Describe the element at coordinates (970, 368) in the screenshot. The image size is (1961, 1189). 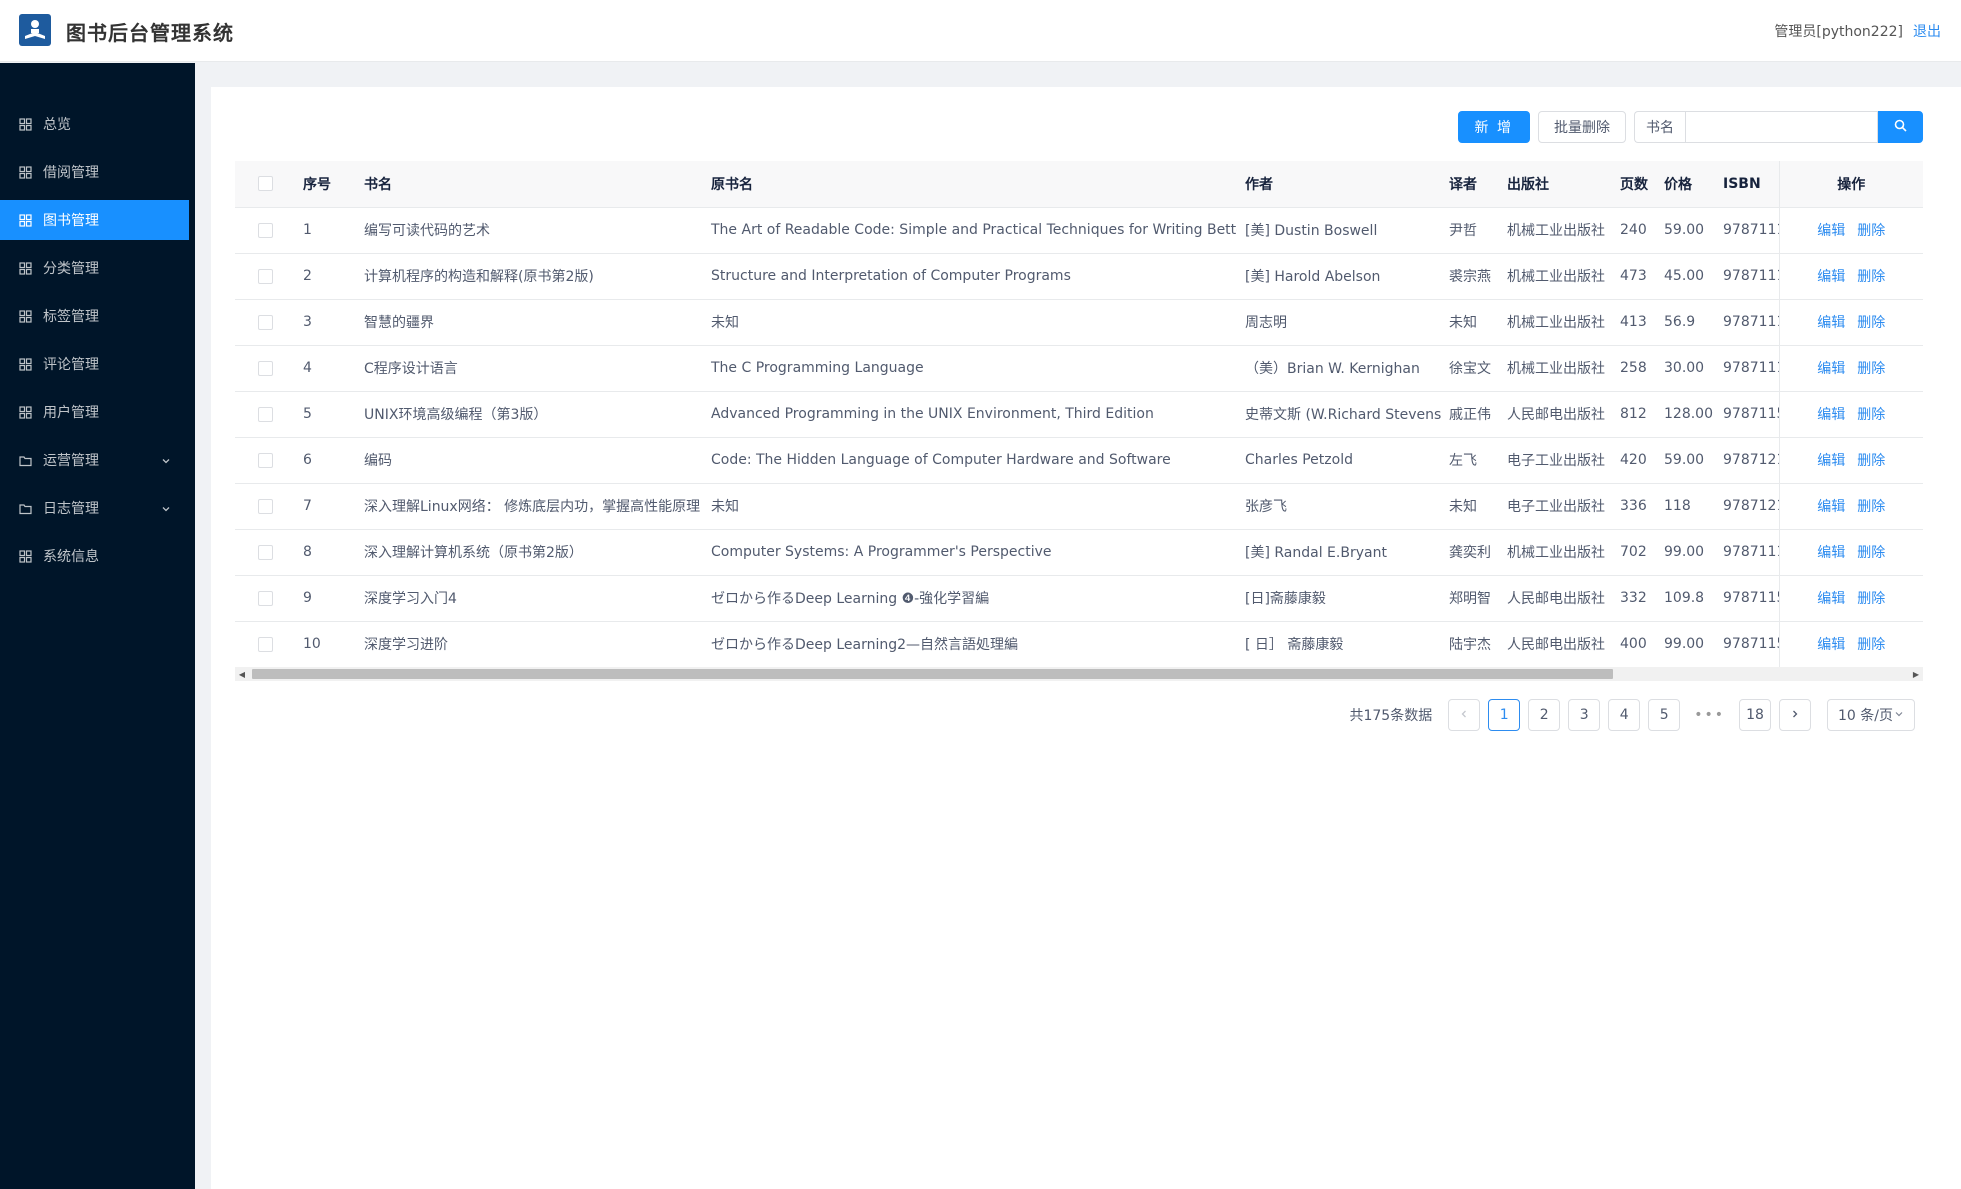
I see `cell-orig-title: The C Programming Language` at that location.